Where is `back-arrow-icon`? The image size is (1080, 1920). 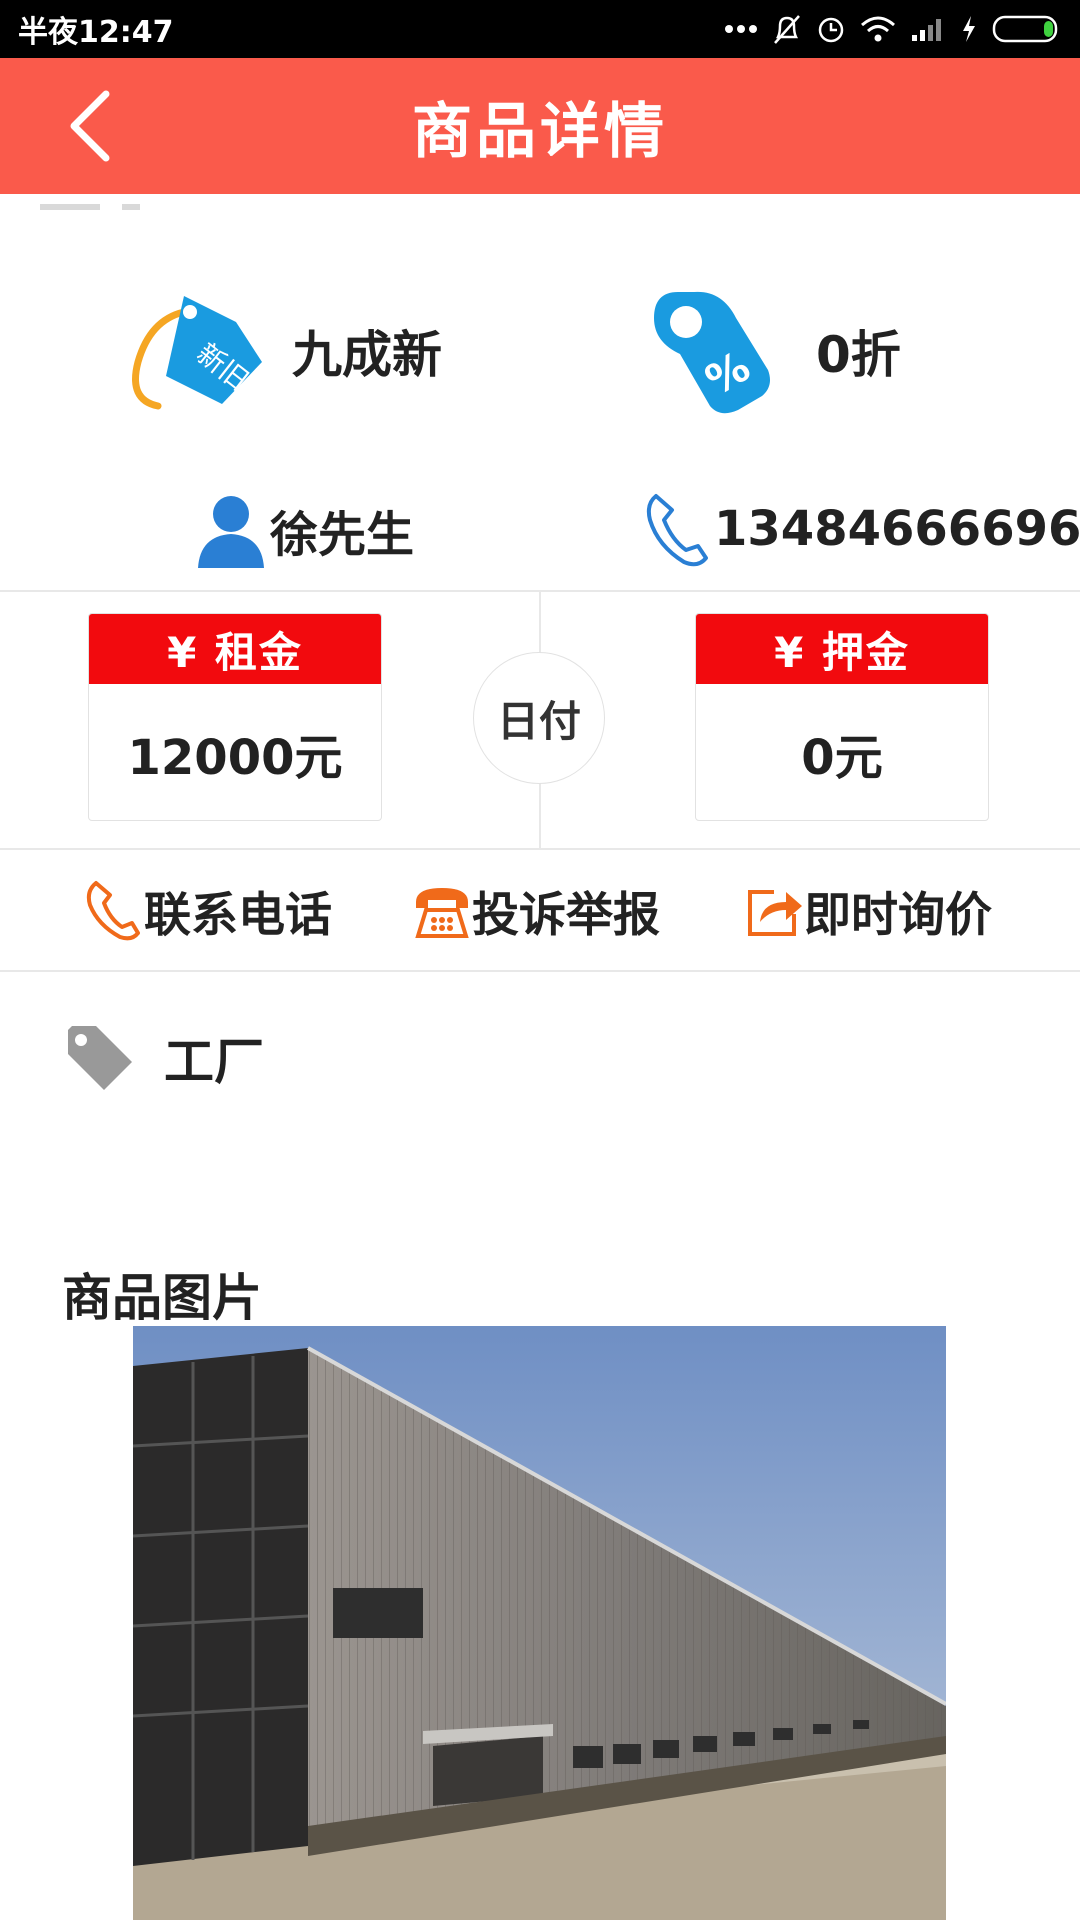 back-arrow-icon is located at coordinates (92, 126).